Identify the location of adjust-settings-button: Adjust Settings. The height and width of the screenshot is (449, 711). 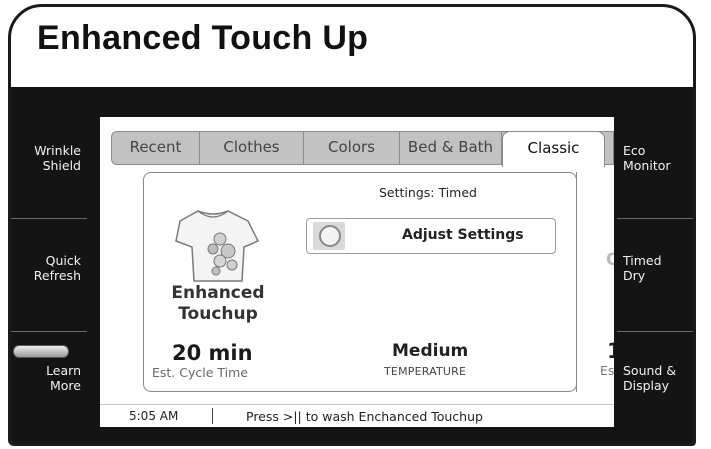
(431, 236).